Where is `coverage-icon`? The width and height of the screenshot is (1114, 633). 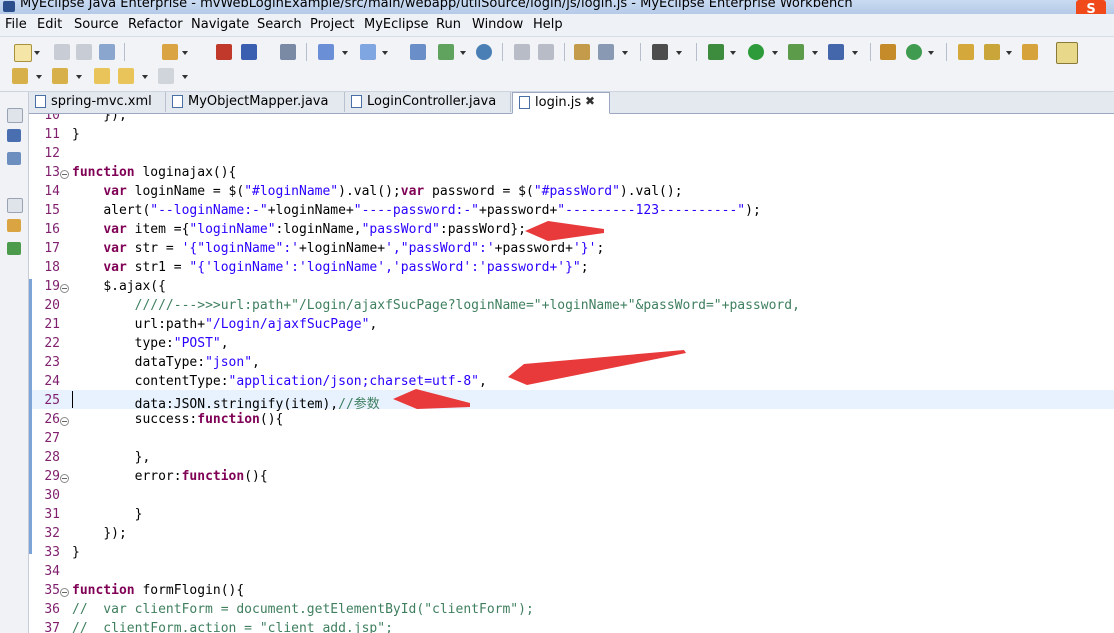 coverage-icon is located at coordinates (836, 52).